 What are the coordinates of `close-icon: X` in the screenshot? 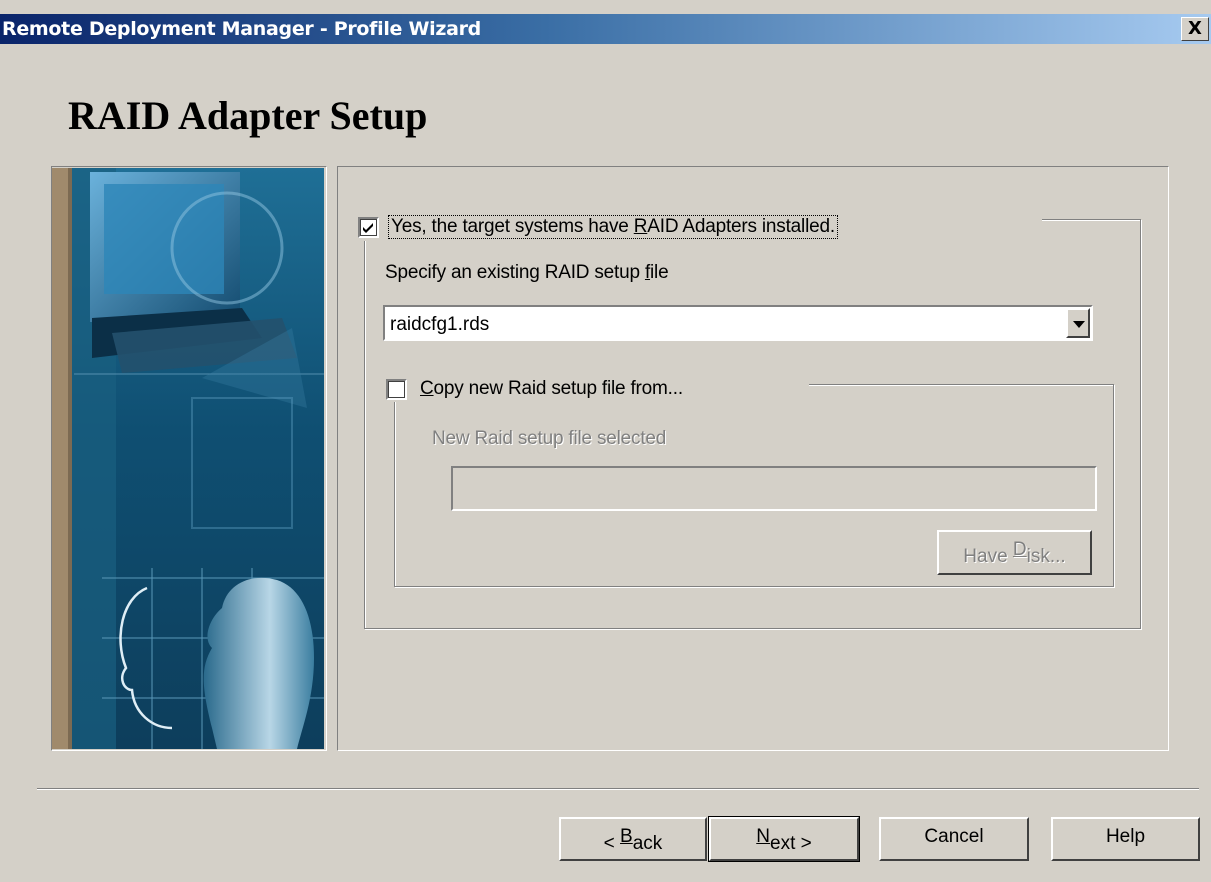 It's located at (1195, 28).